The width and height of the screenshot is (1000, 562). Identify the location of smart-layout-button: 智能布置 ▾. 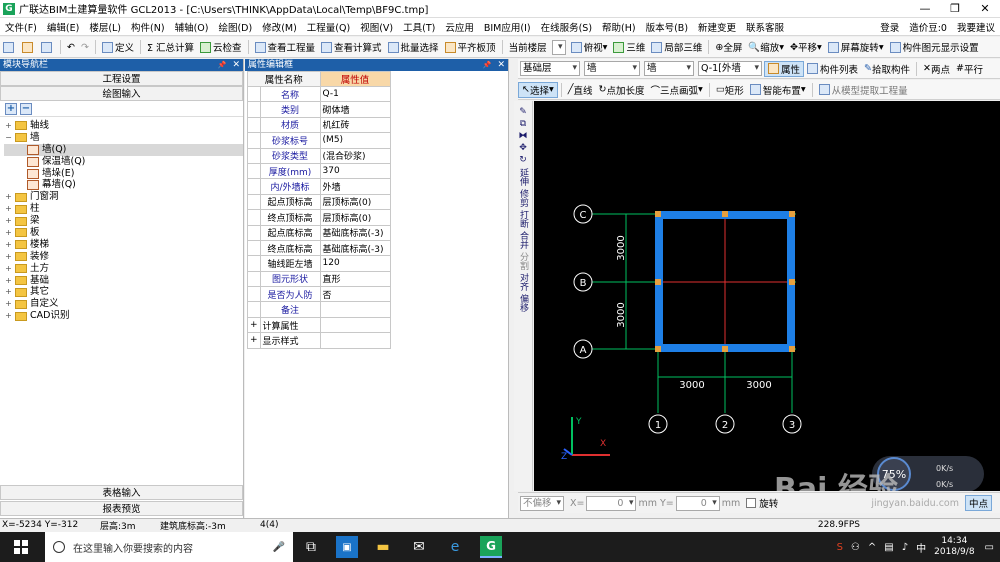
(778, 90).